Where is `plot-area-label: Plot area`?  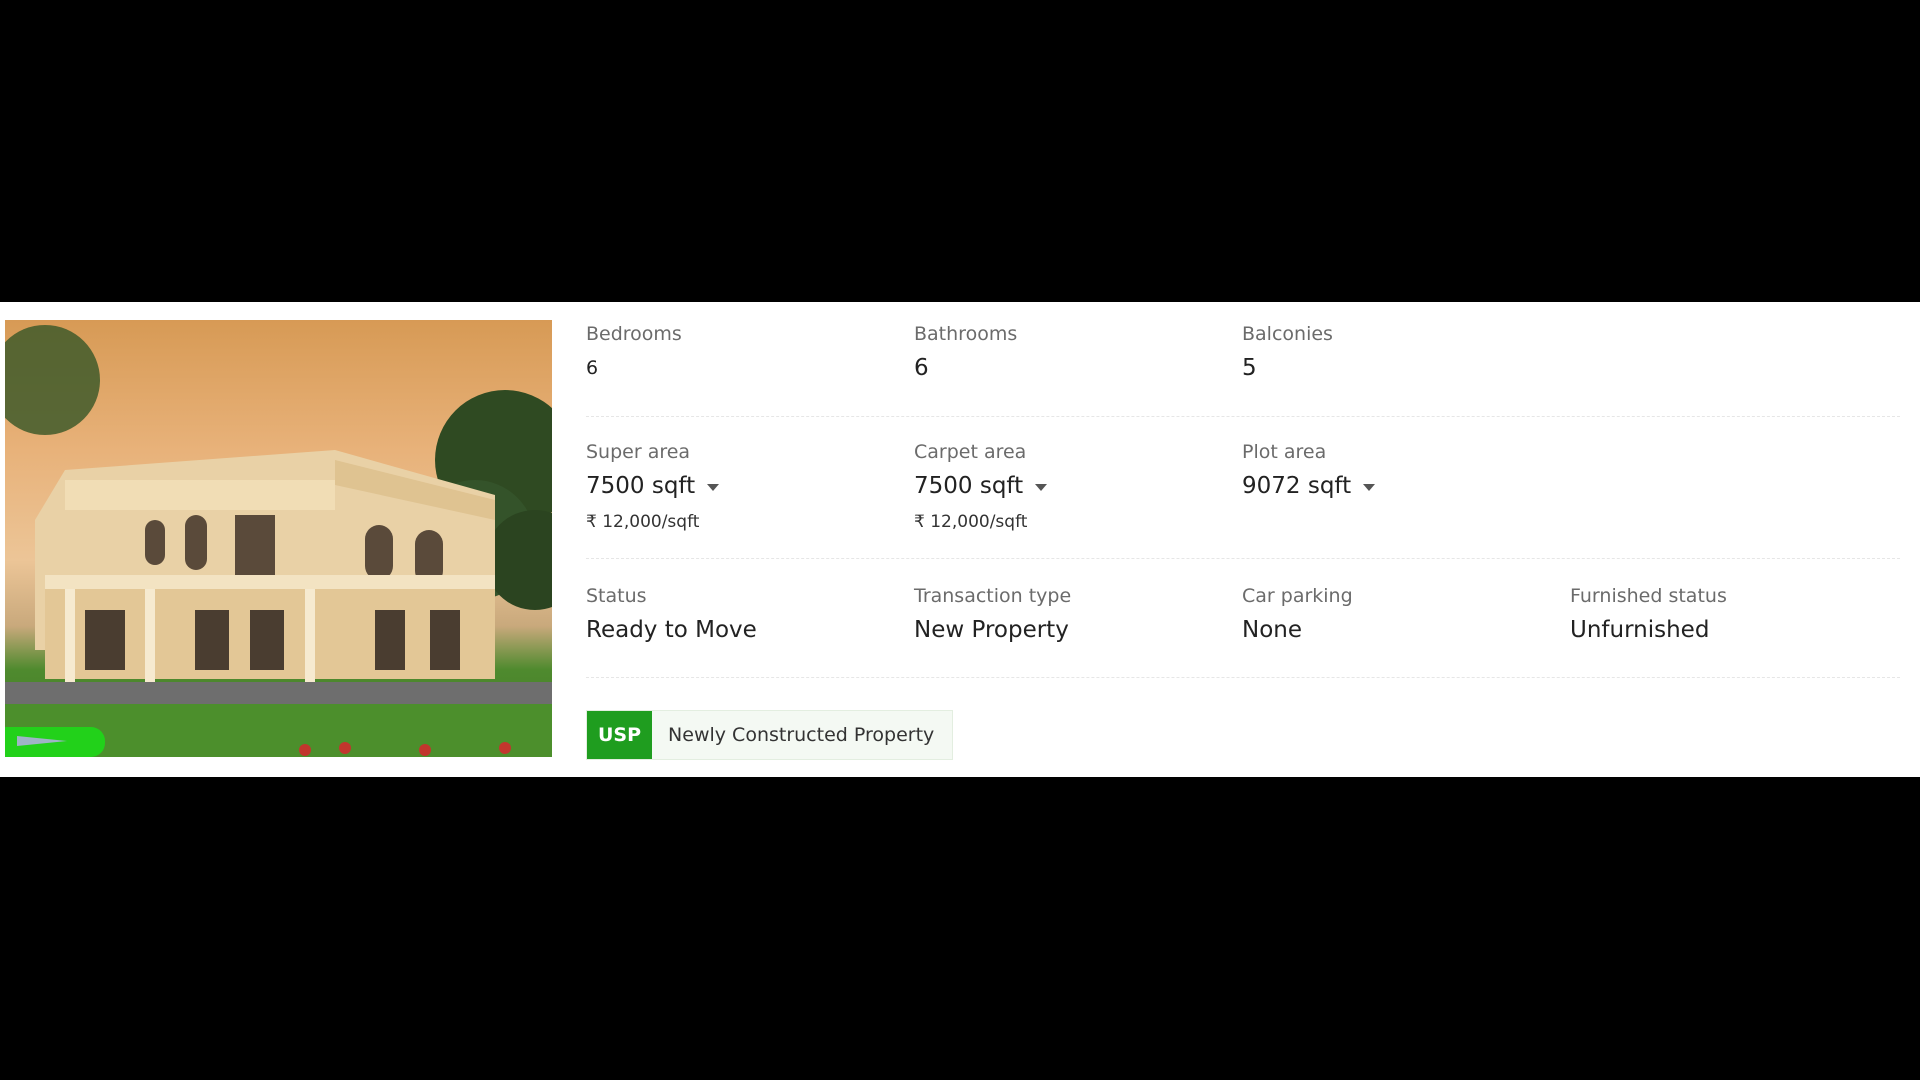
plot-area-label: Plot area is located at coordinates (1284, 452).